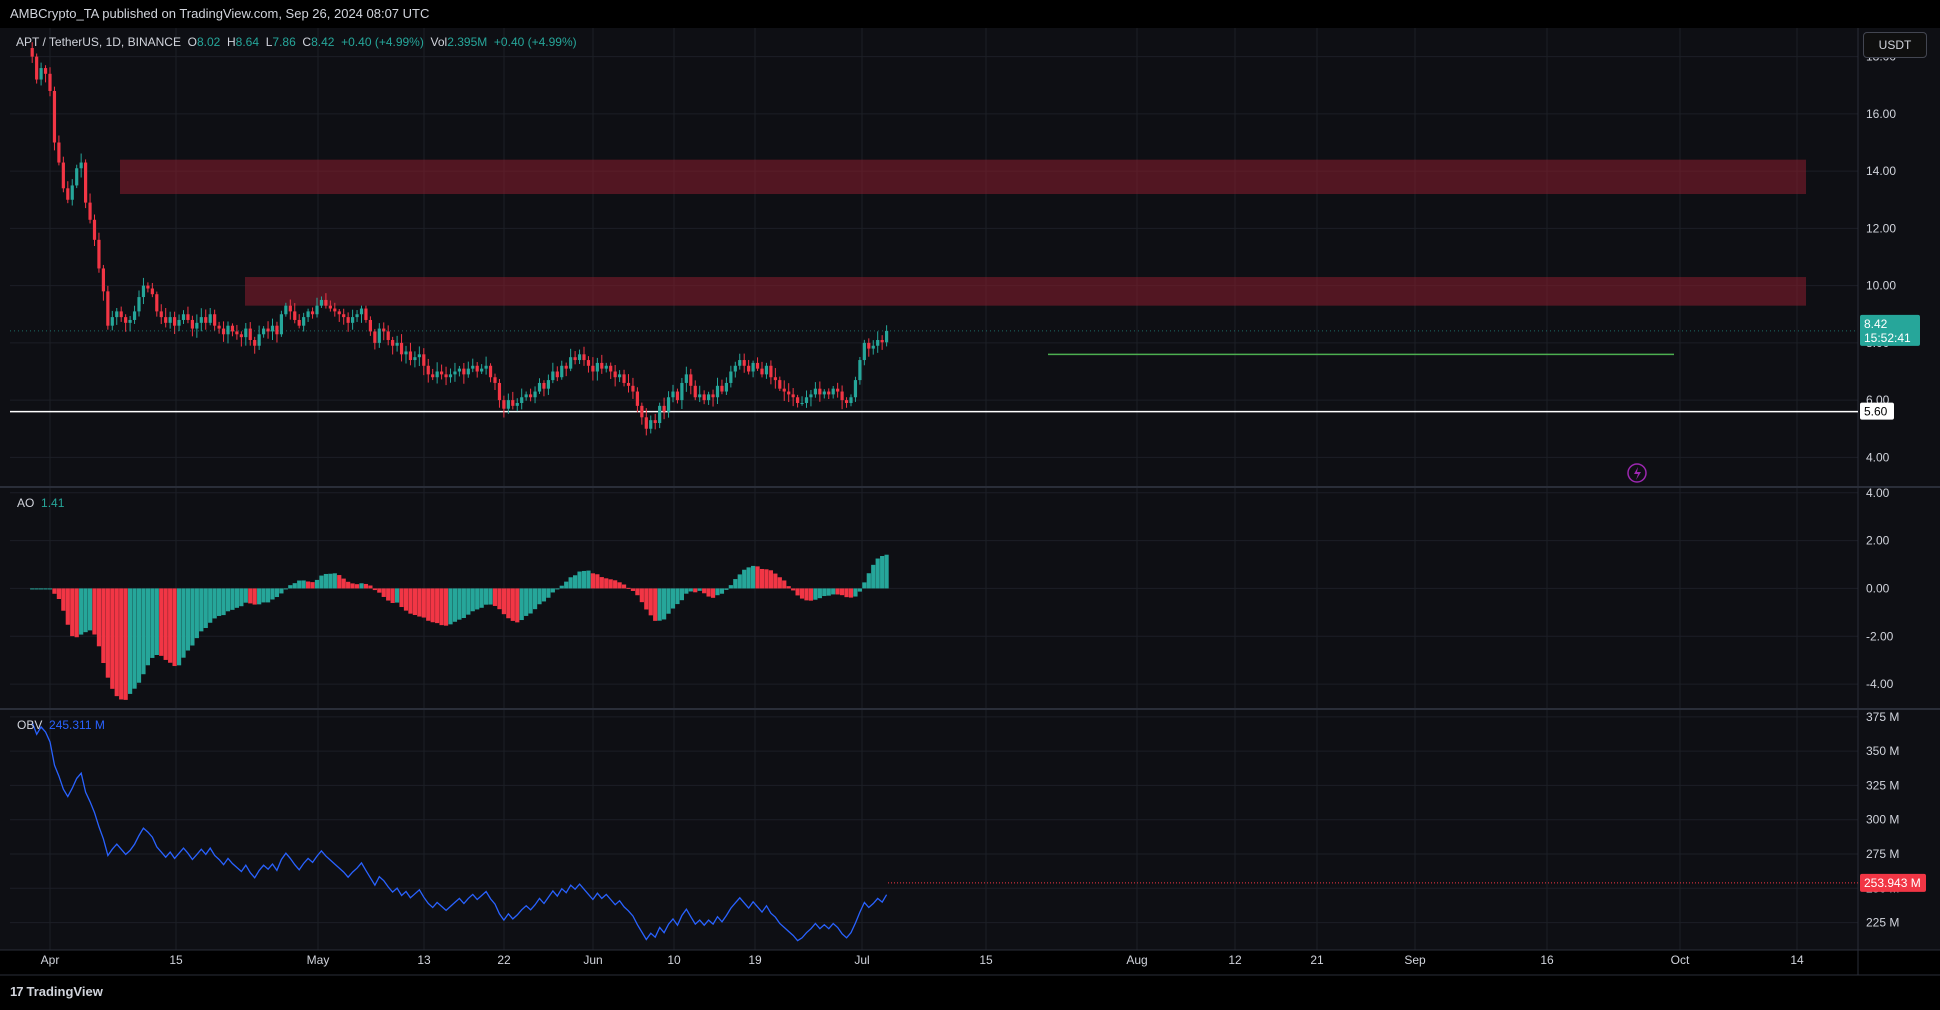  Describe the element at coordinates (176, 960) in the screenshot. I see `time-tick-label: 15` at that location.